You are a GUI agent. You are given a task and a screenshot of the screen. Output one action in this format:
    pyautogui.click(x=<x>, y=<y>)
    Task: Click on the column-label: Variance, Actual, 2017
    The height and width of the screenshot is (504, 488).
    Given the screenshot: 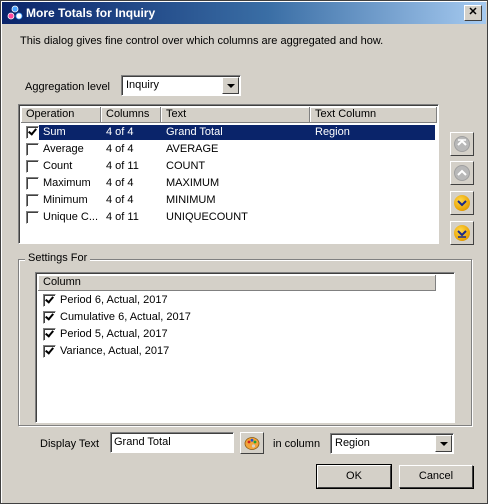 What is the action you would take?
    pyautogui.click(x=115, y=351)
    